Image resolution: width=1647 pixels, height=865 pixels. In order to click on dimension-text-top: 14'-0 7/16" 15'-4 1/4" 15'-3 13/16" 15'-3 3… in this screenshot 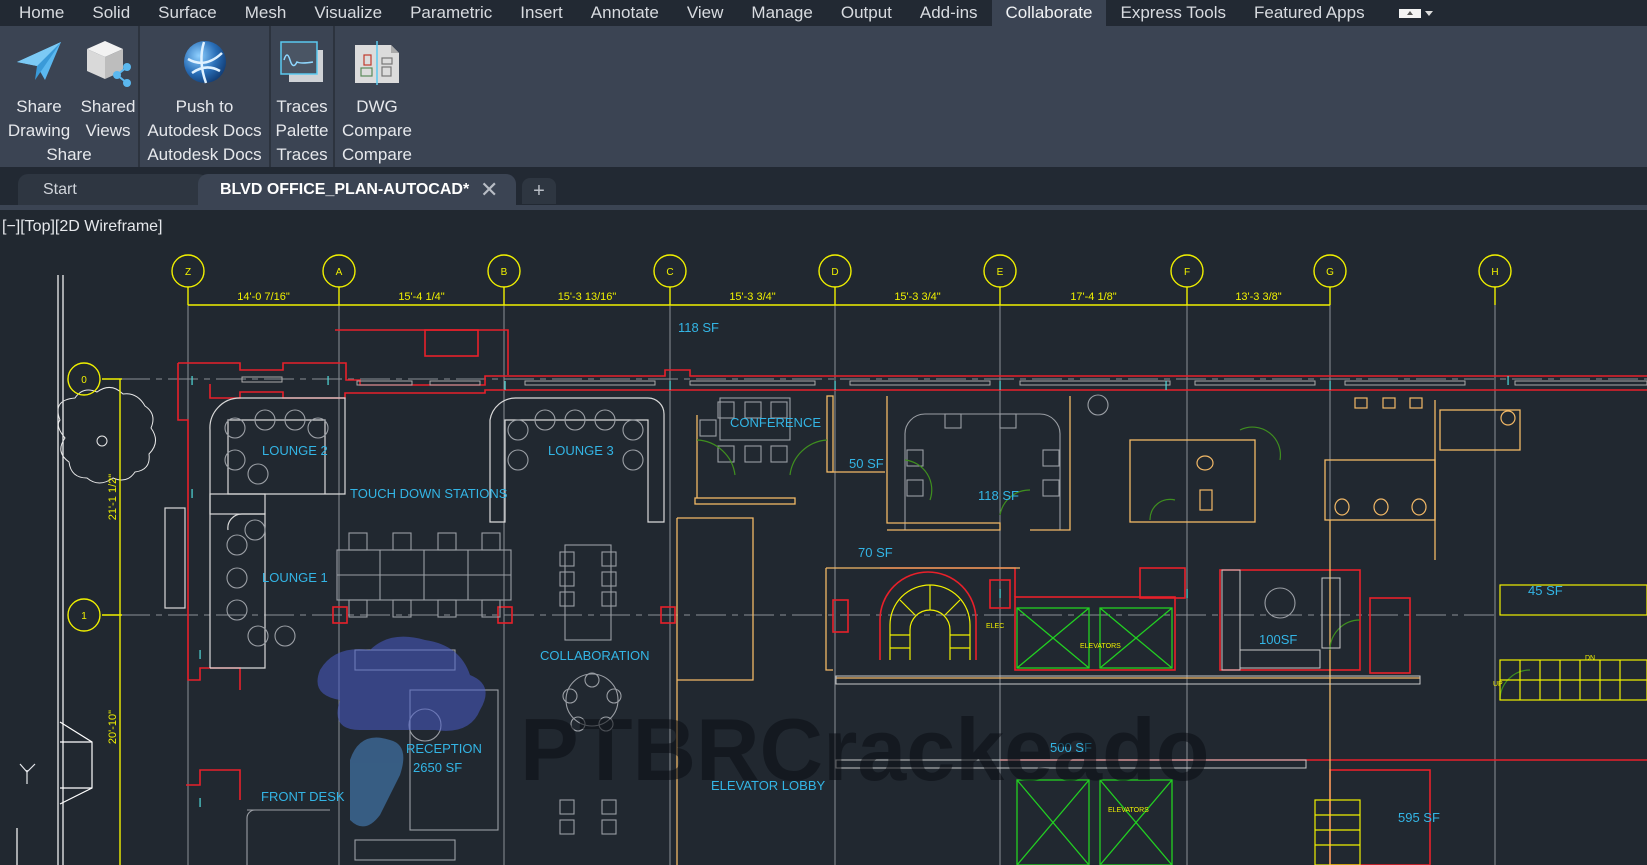, I will do `click(759, 297)`.